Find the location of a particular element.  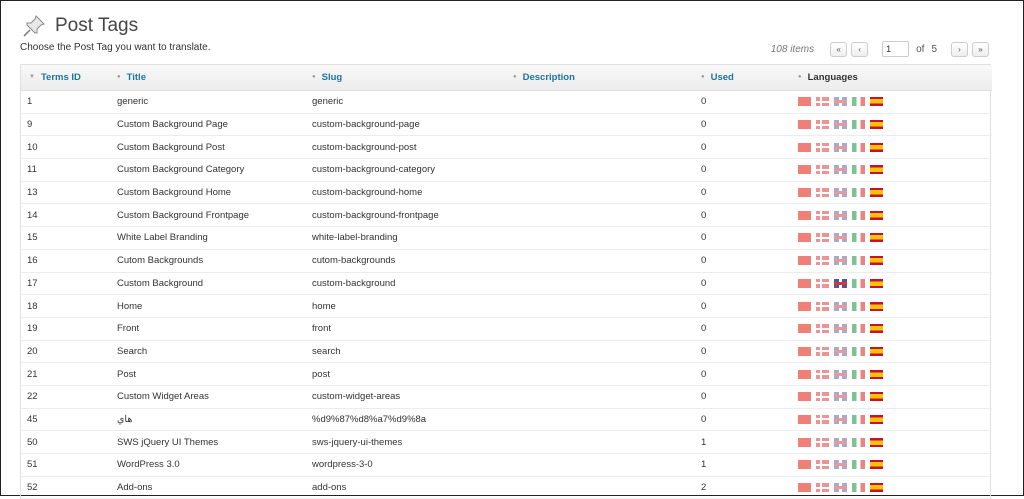

term-title-cell: Custom Background Page is located at coordinates (214, 125).